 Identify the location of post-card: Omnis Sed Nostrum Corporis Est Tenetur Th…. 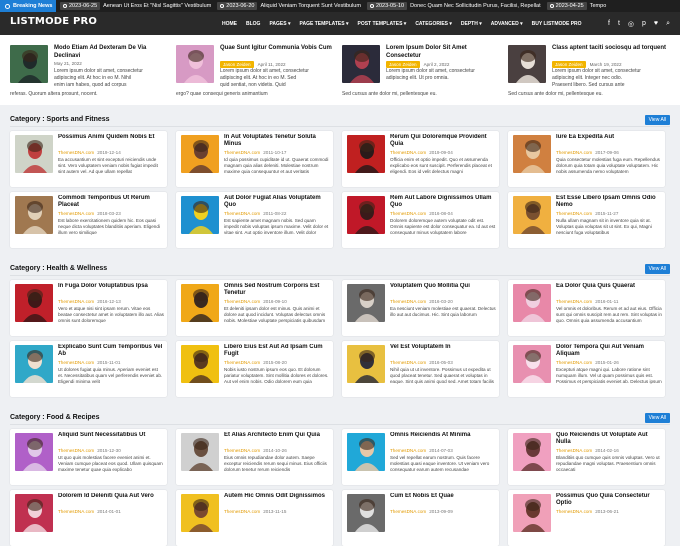
(254, 308).